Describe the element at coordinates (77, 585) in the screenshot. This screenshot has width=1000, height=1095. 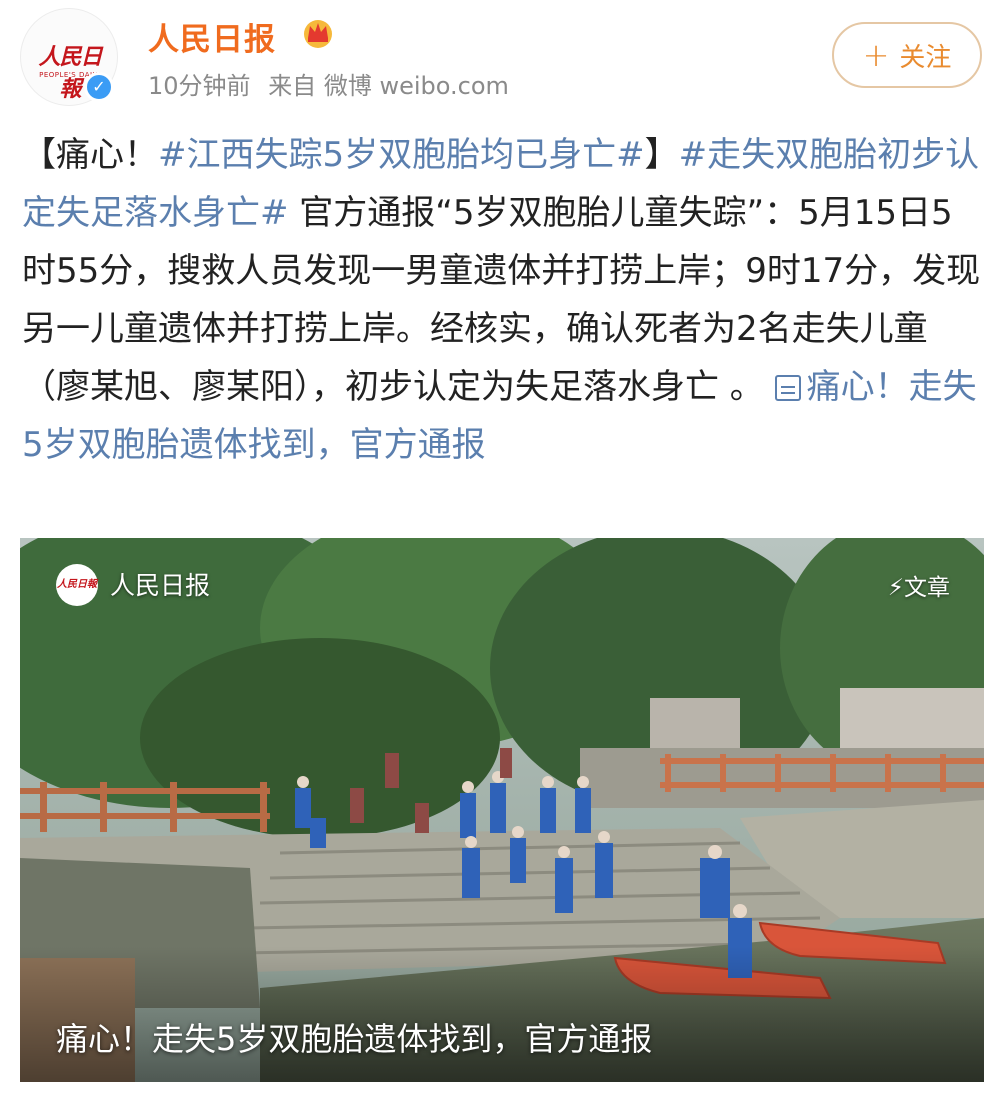
I see `card-source-logo: 人民日報` at that location.